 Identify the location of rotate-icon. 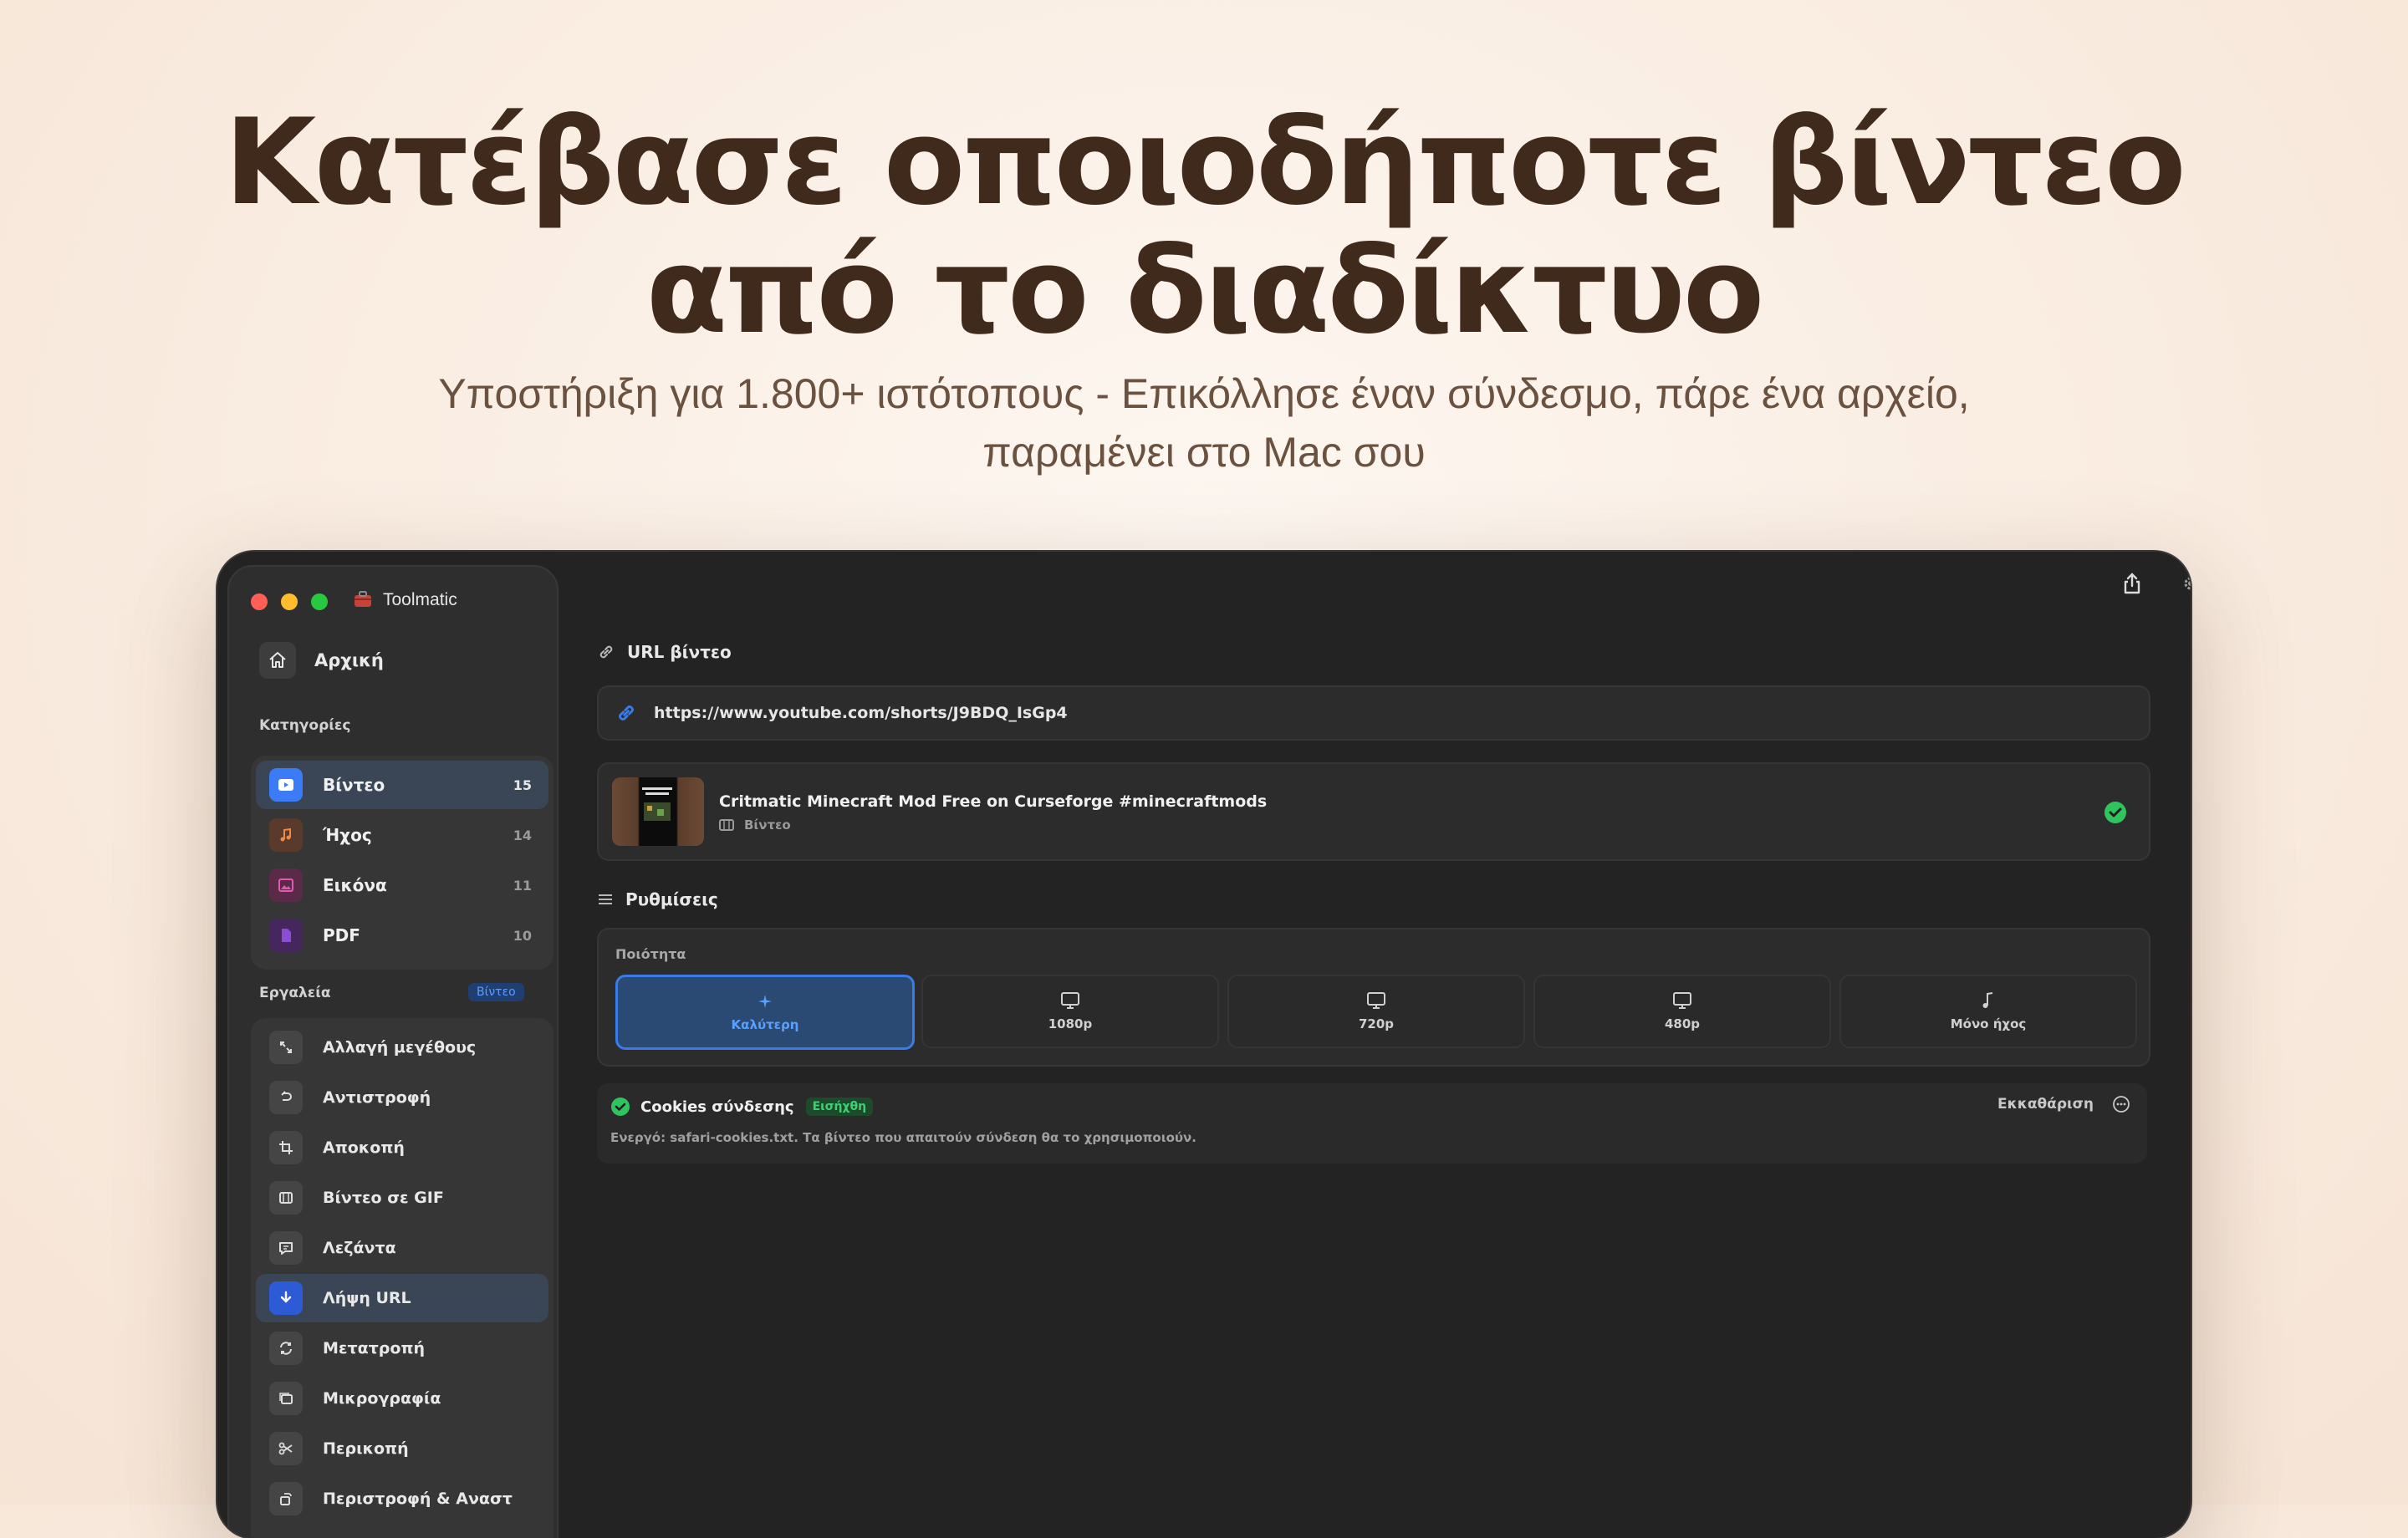
(286, 1499).